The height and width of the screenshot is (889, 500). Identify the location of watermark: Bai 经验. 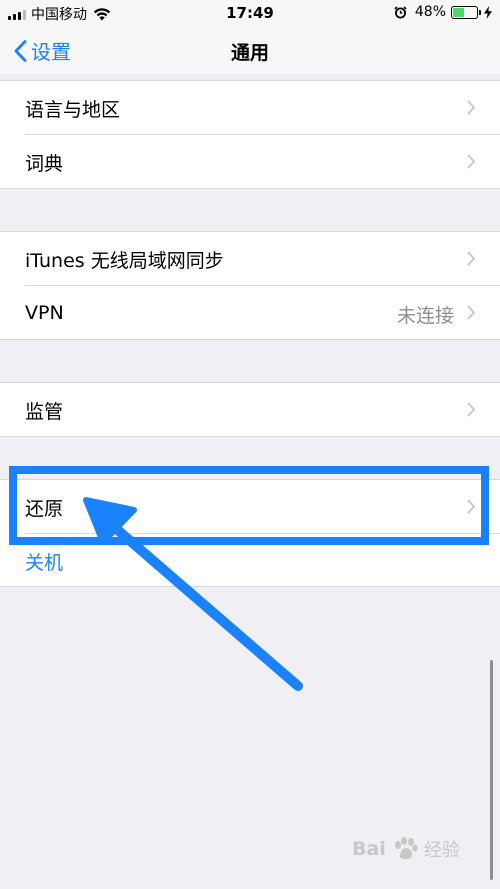
(406, 849).